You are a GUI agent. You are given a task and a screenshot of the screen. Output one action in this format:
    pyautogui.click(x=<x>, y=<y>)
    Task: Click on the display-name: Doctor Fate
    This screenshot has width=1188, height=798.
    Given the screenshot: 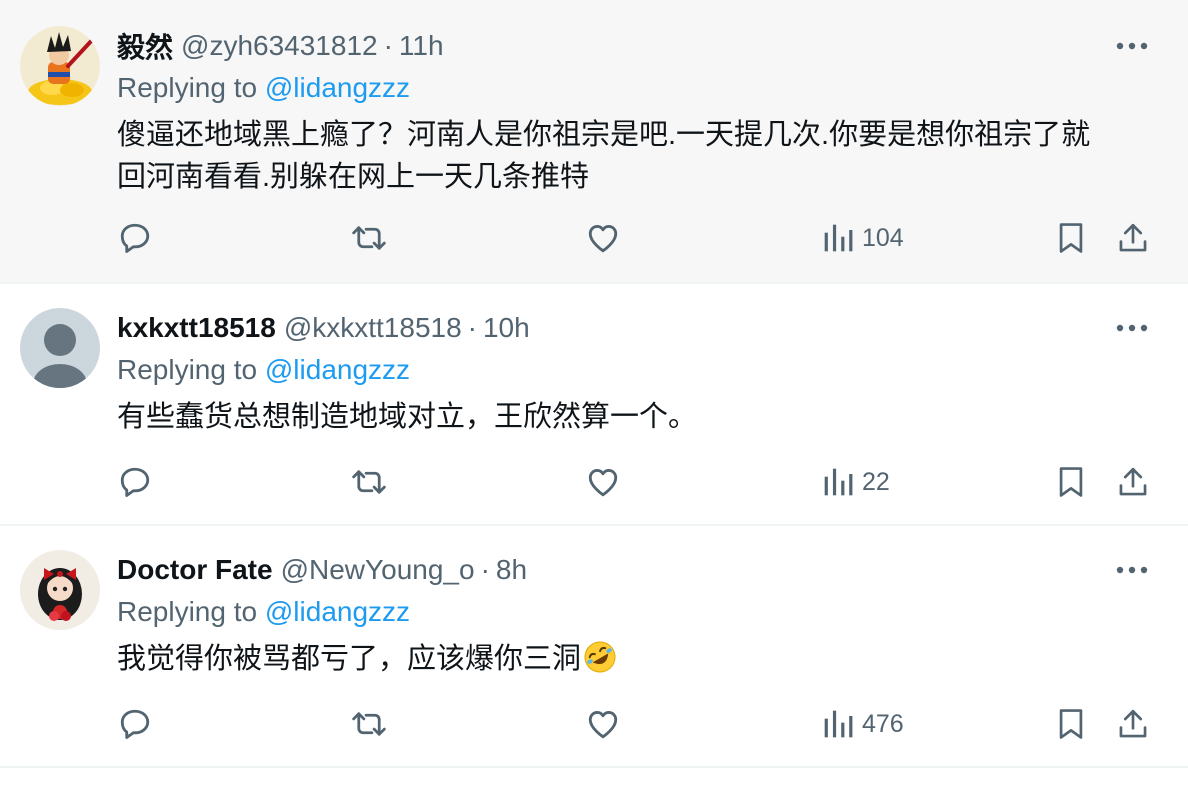 What is the action you would take?
    pyautogui.click(x=195, y=570)
    